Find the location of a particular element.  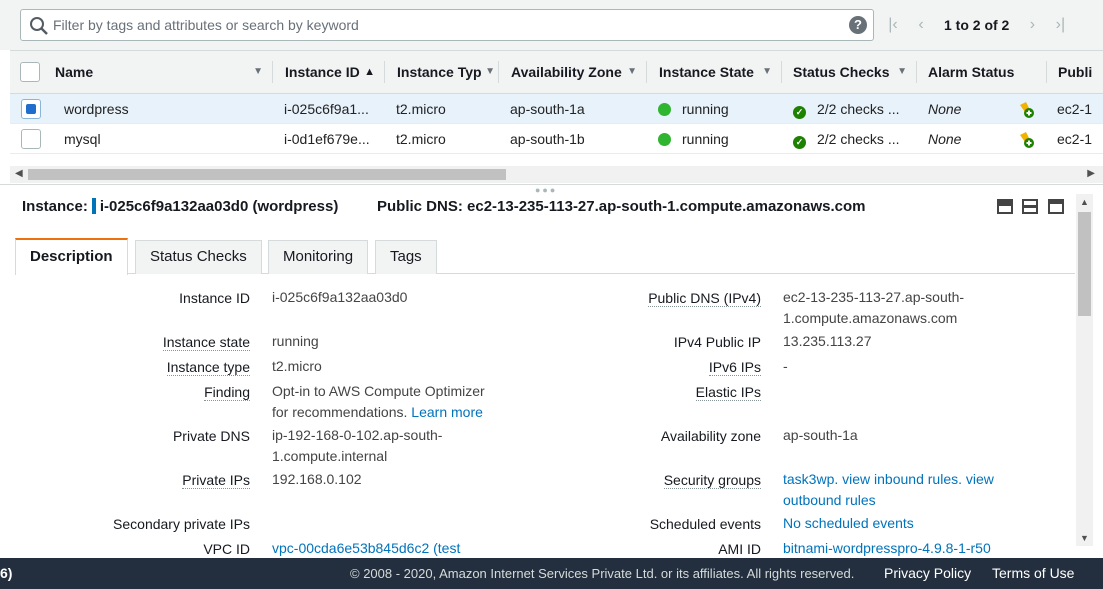

cell-alarm: None is located at coordinates (945, 139).